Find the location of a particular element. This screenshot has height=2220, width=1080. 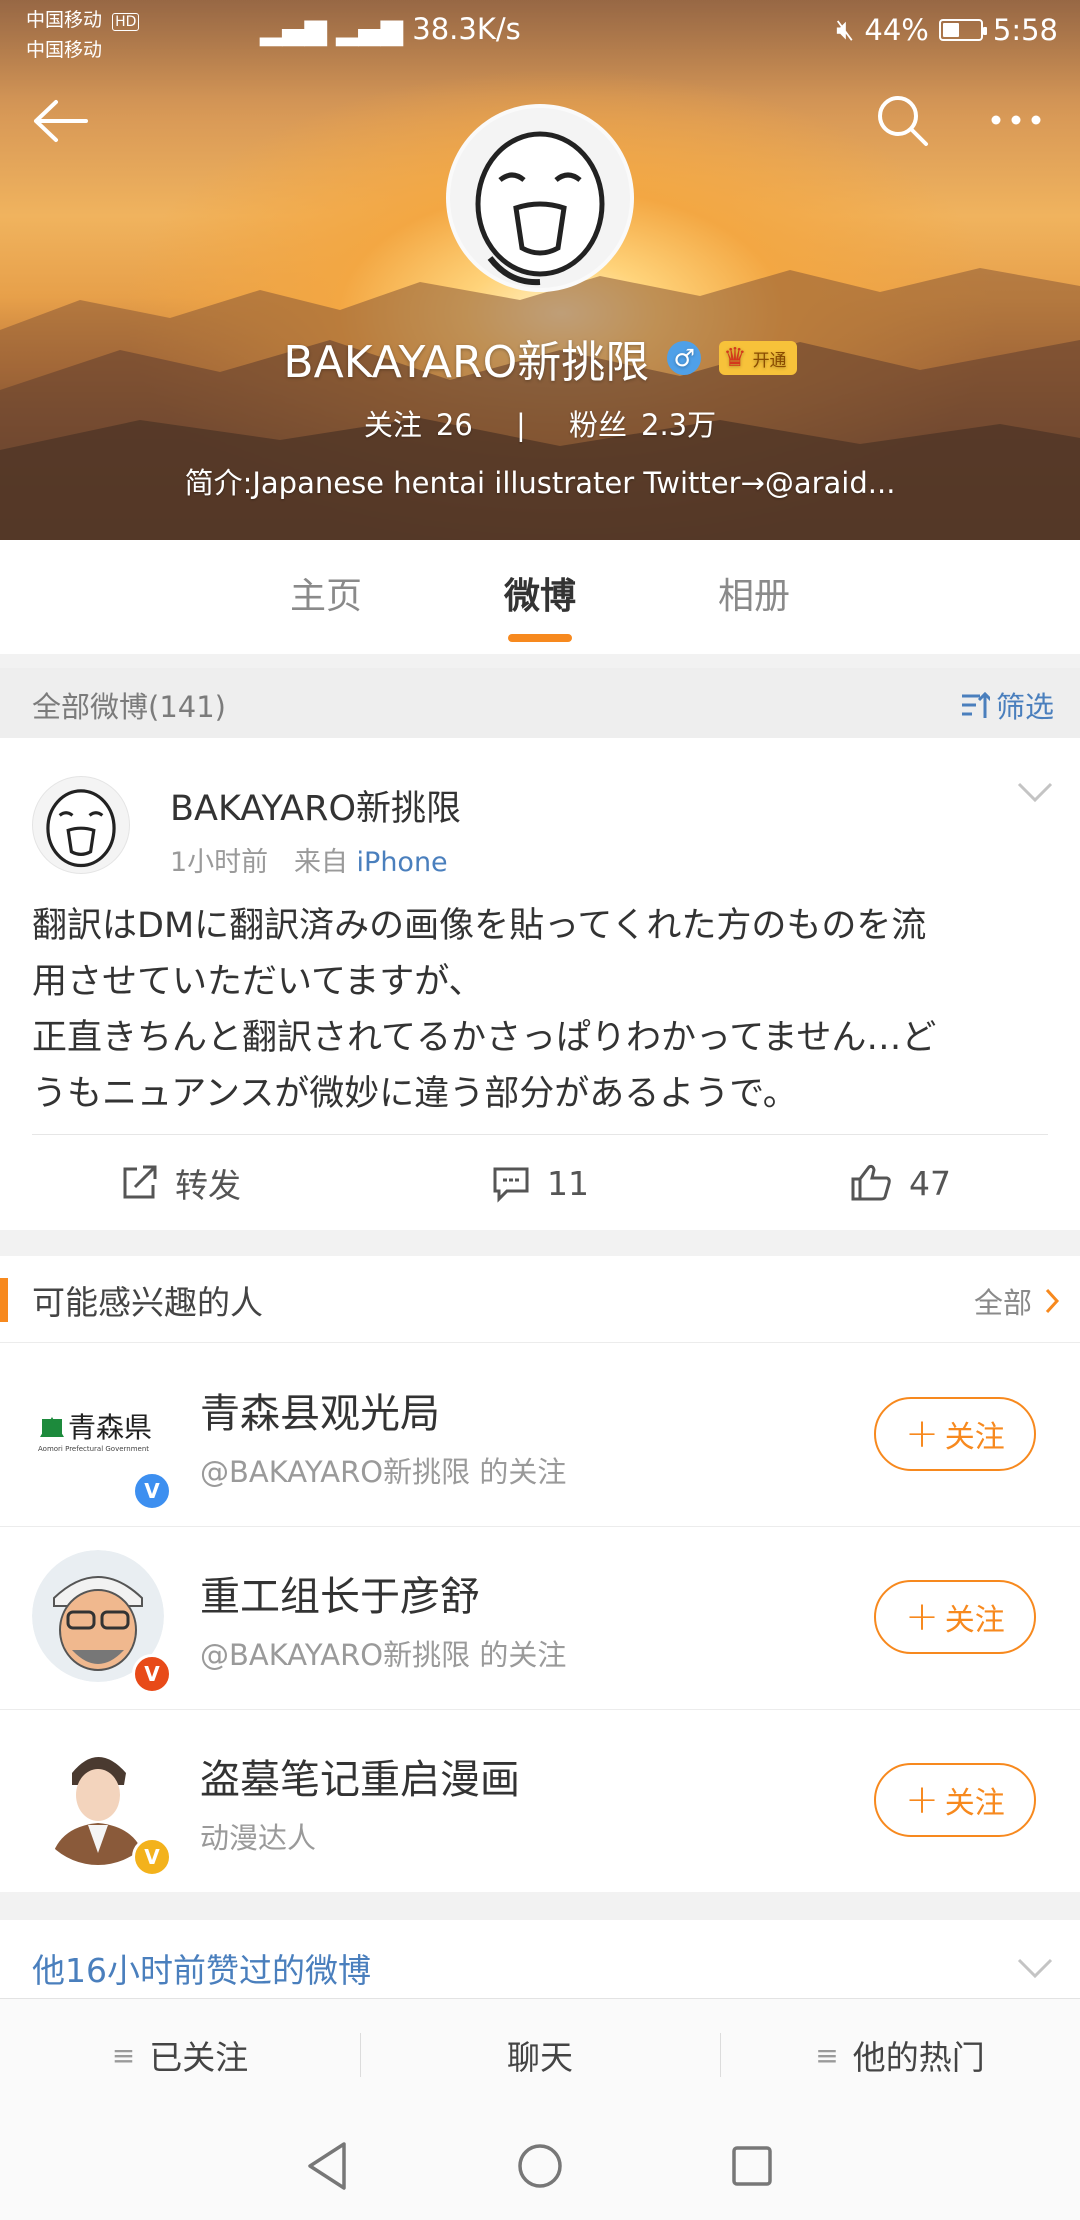

liked-posts-section: 他16小时前赞过的微博 is located at coordinates (540, 1960).